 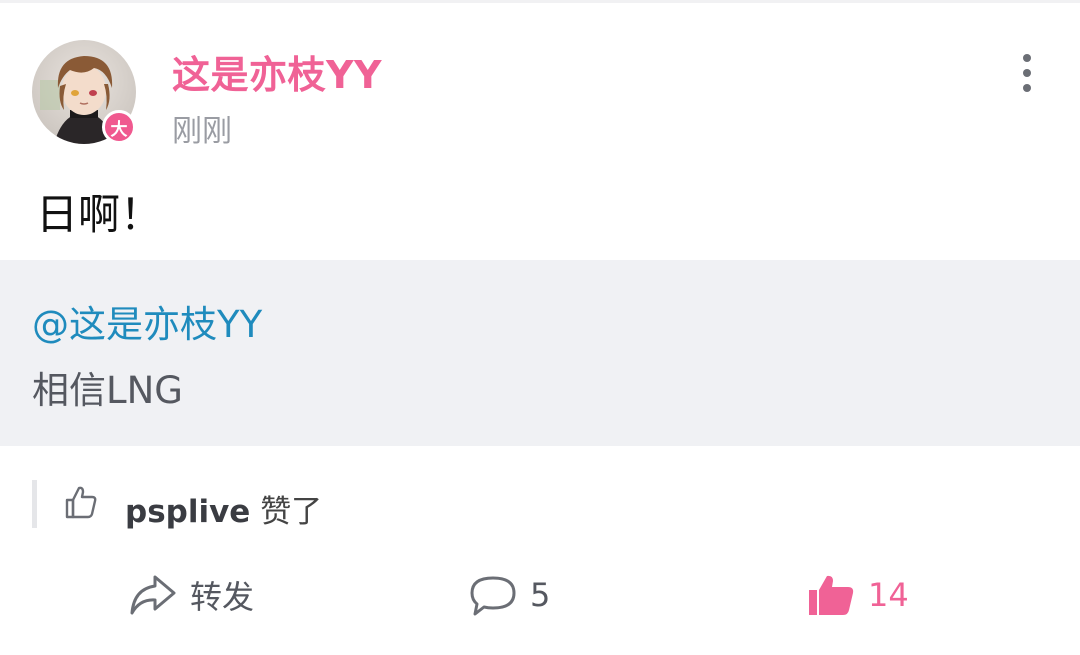 I want to click on post-content: 日啊！, so click(x=99, y=214).